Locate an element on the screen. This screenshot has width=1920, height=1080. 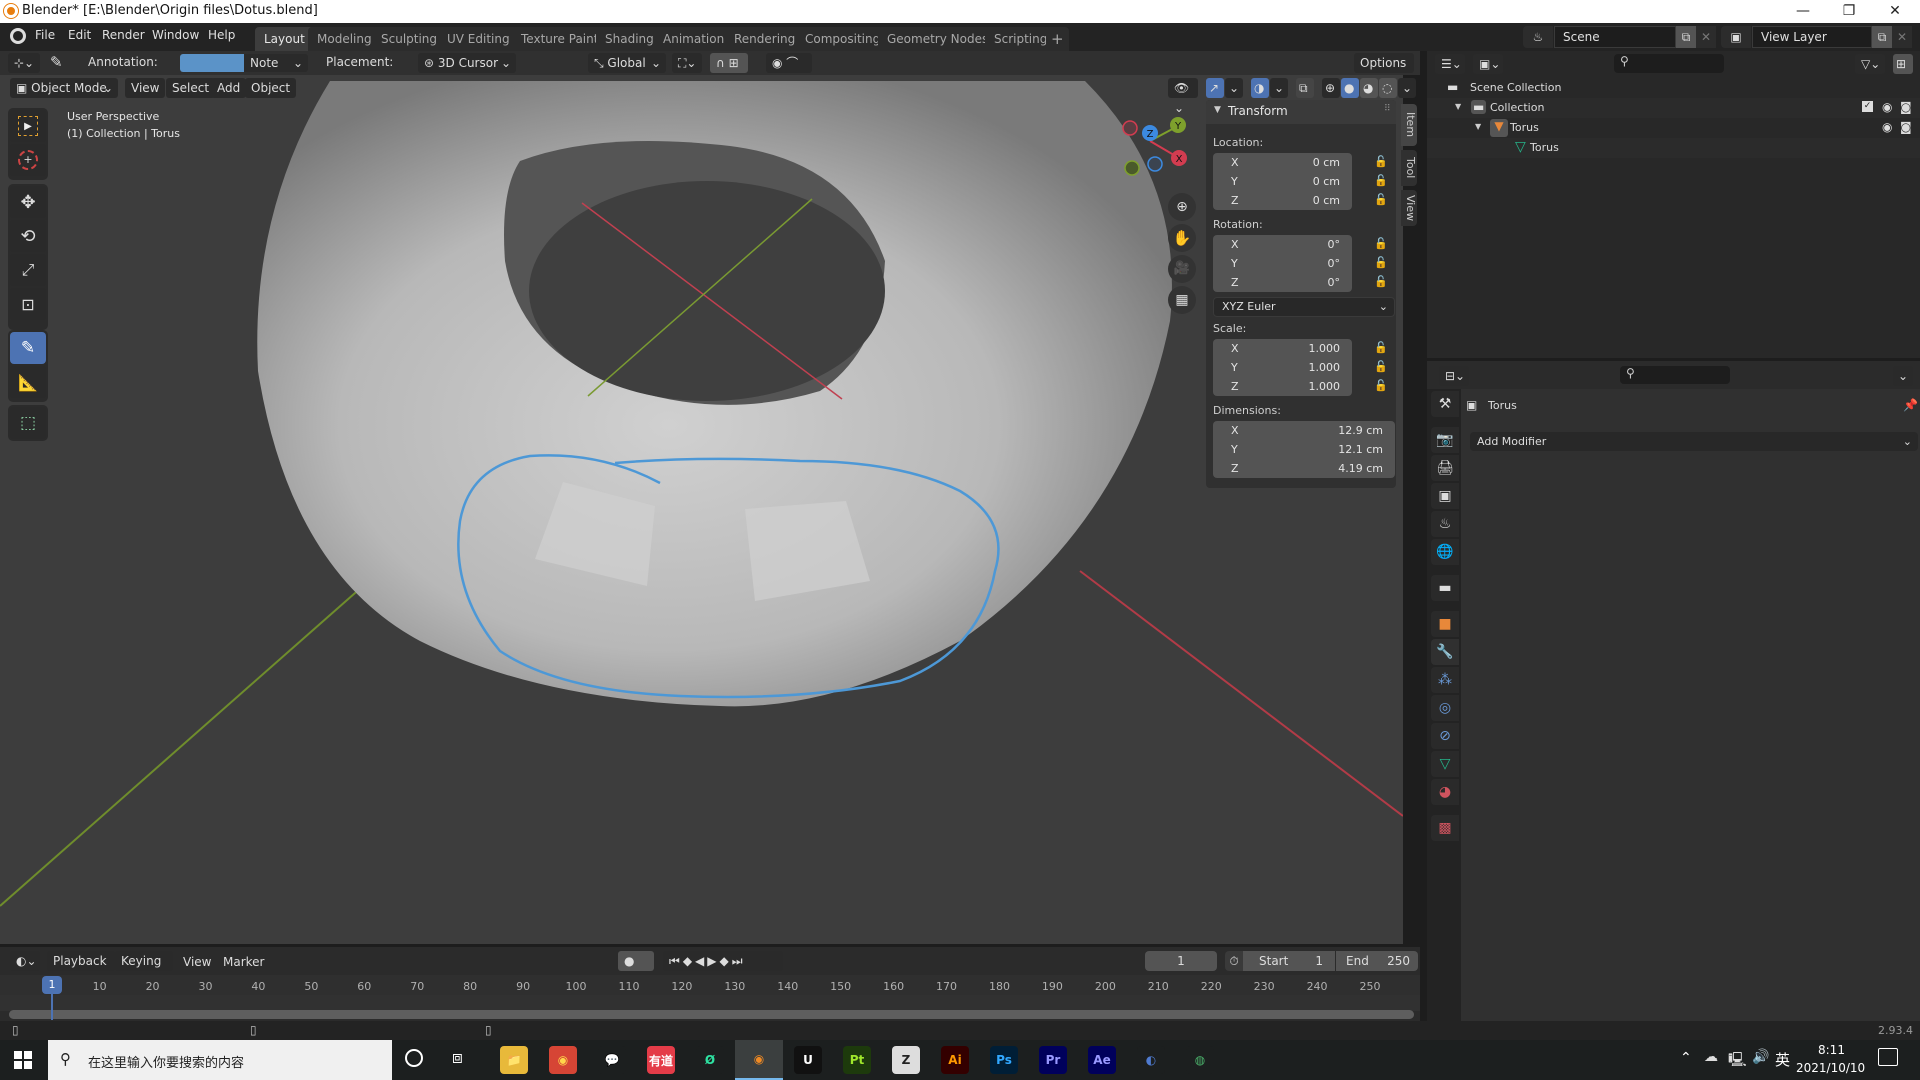
overlay-toggle: ◑ is located at coordinates (1260, 88).